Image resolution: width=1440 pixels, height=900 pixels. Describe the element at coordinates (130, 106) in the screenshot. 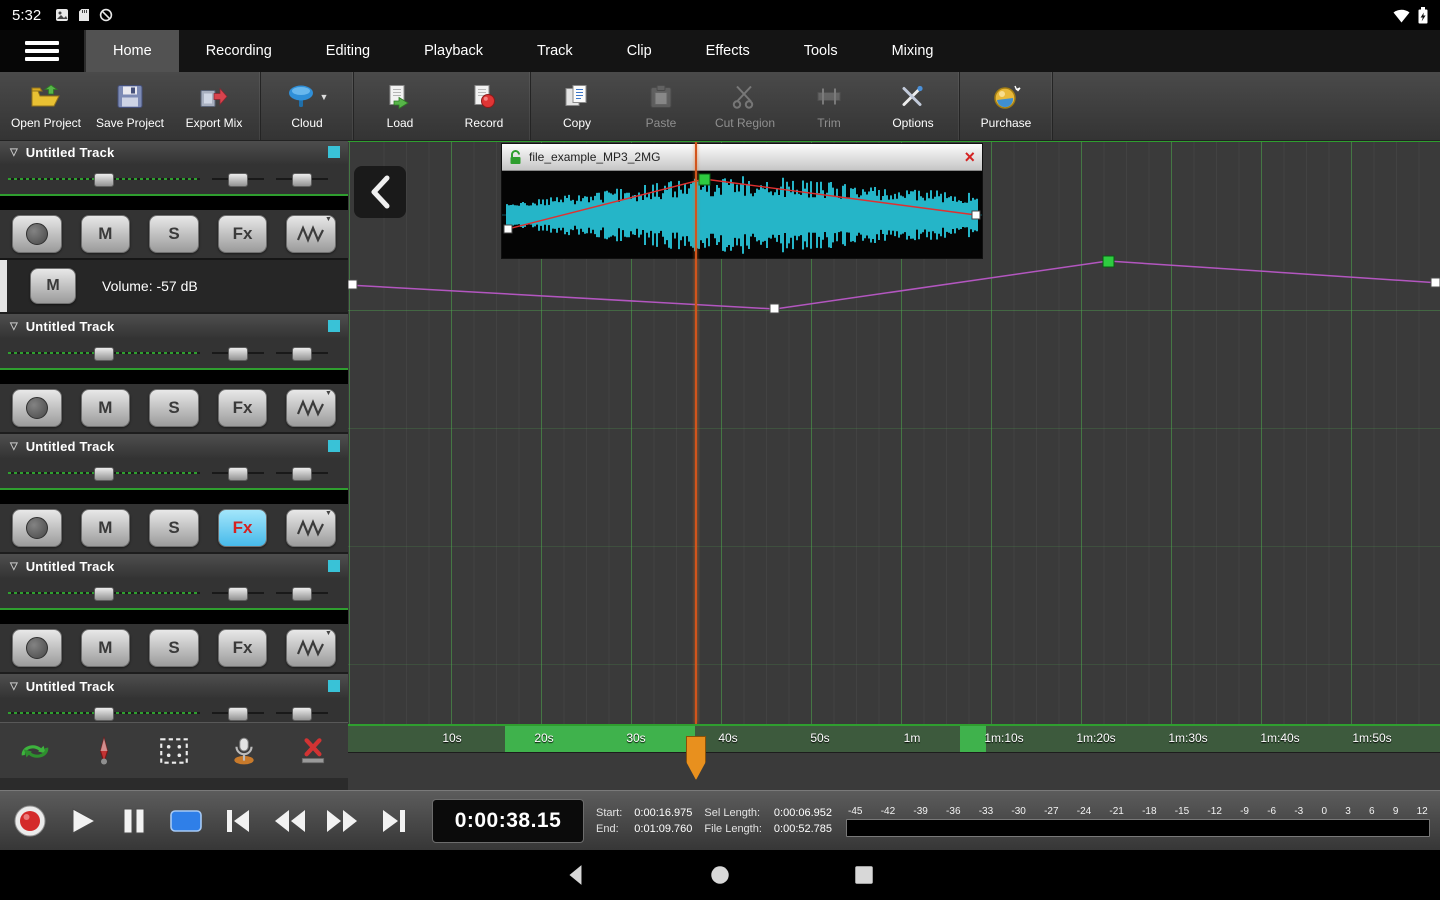

I see `save-project-button: Save Project` at that location.